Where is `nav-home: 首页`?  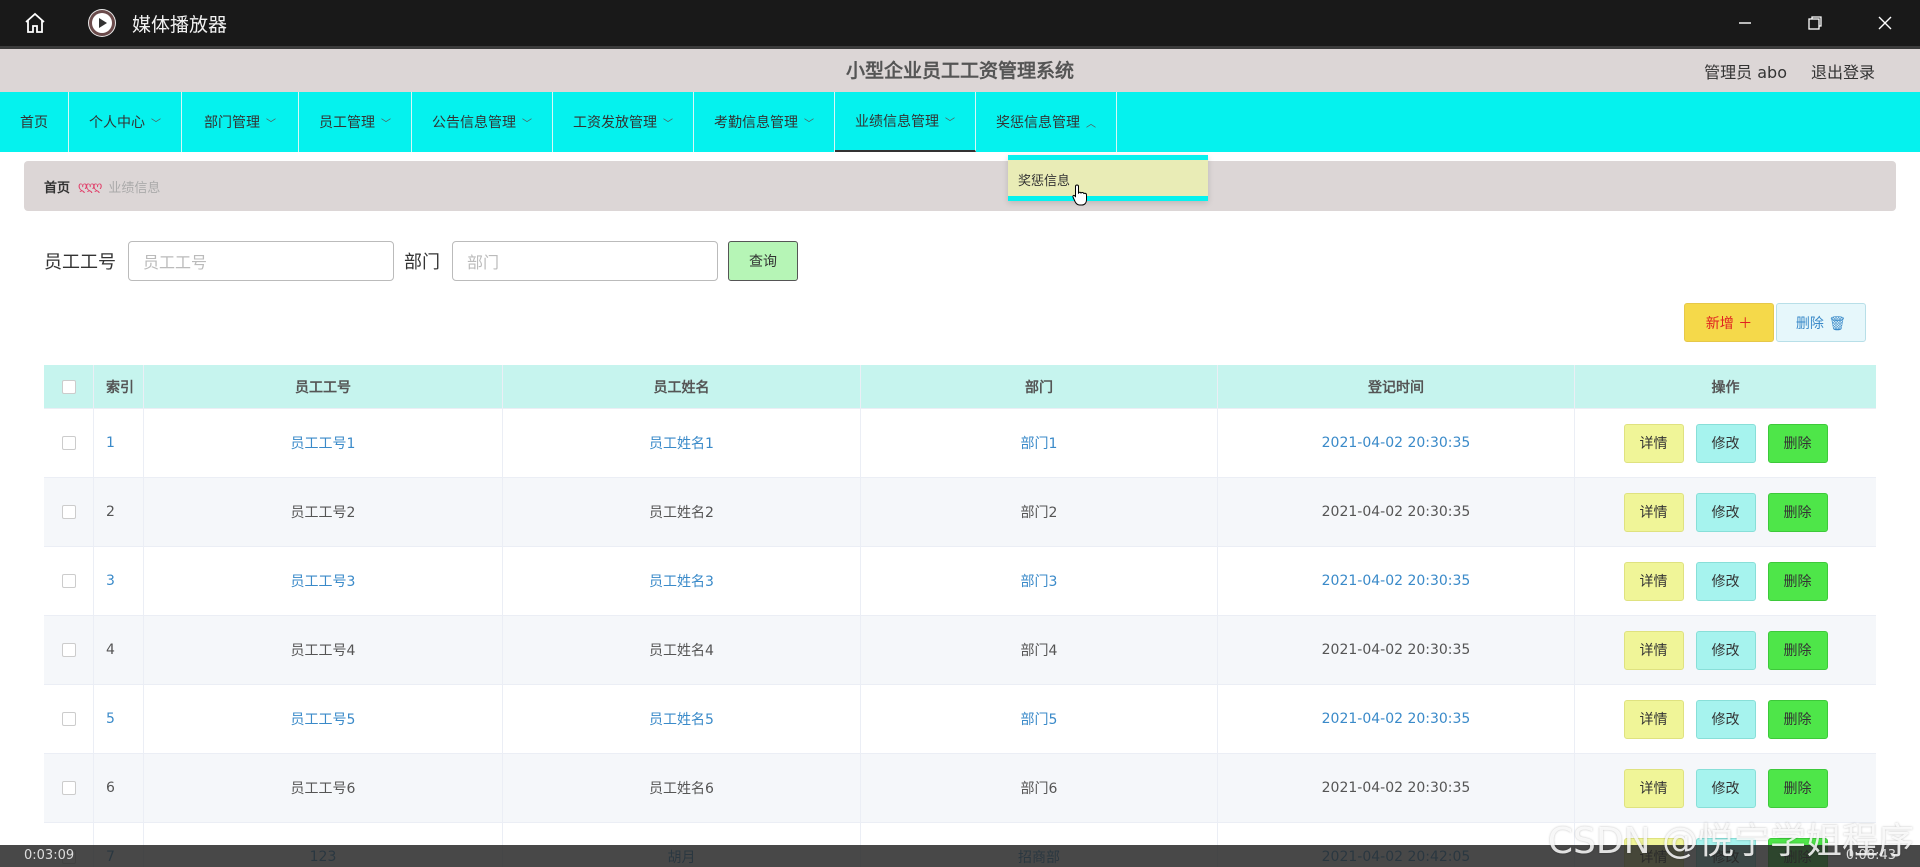 nav-home: 首页 is located at coordinates (34, 122).